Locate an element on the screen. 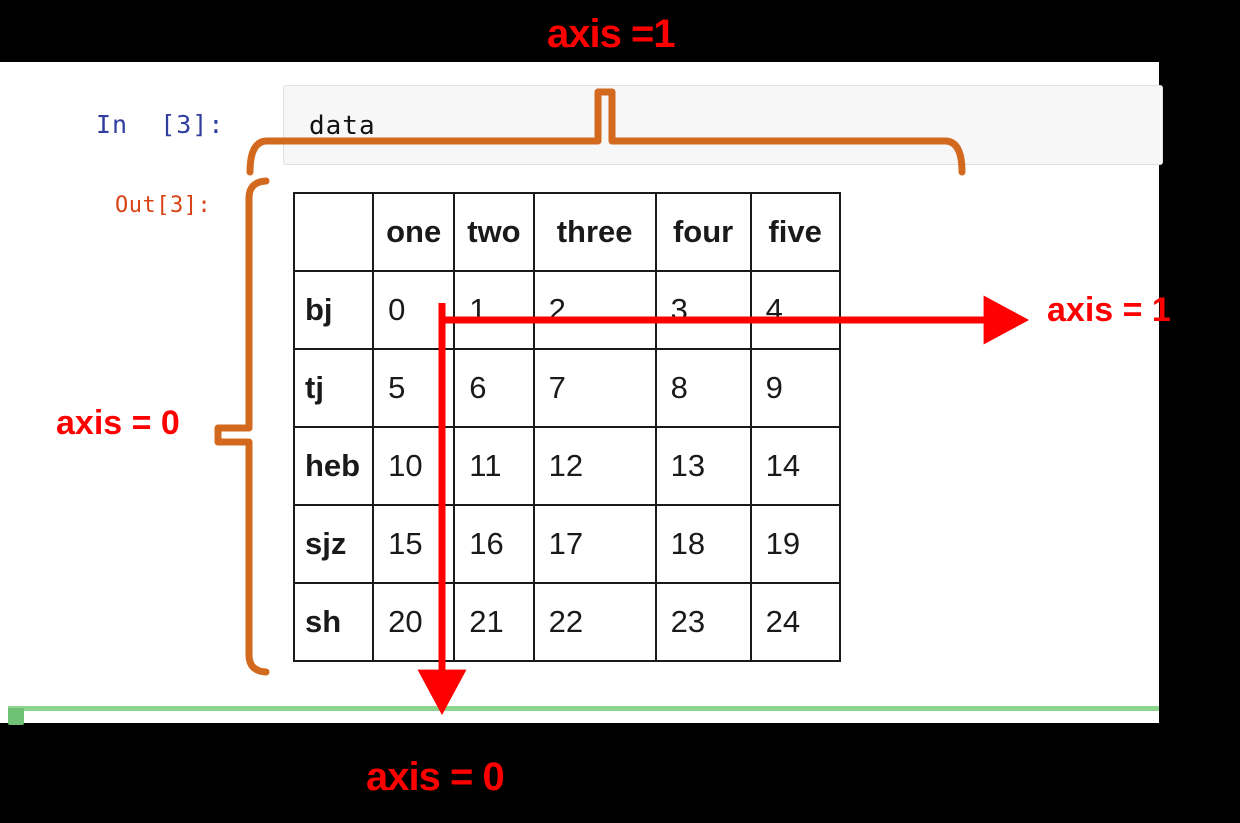  cell-heb-five: 14 is located at coordinates (795, 466).